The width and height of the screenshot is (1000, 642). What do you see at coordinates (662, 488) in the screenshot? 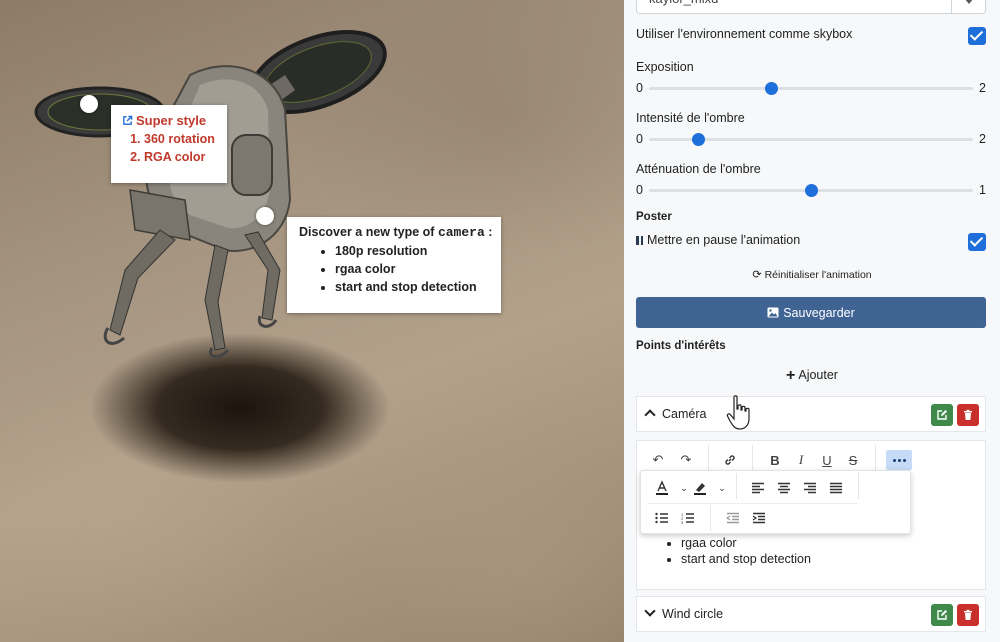
I see `text-color-icon` at bounding box center [662, 488].